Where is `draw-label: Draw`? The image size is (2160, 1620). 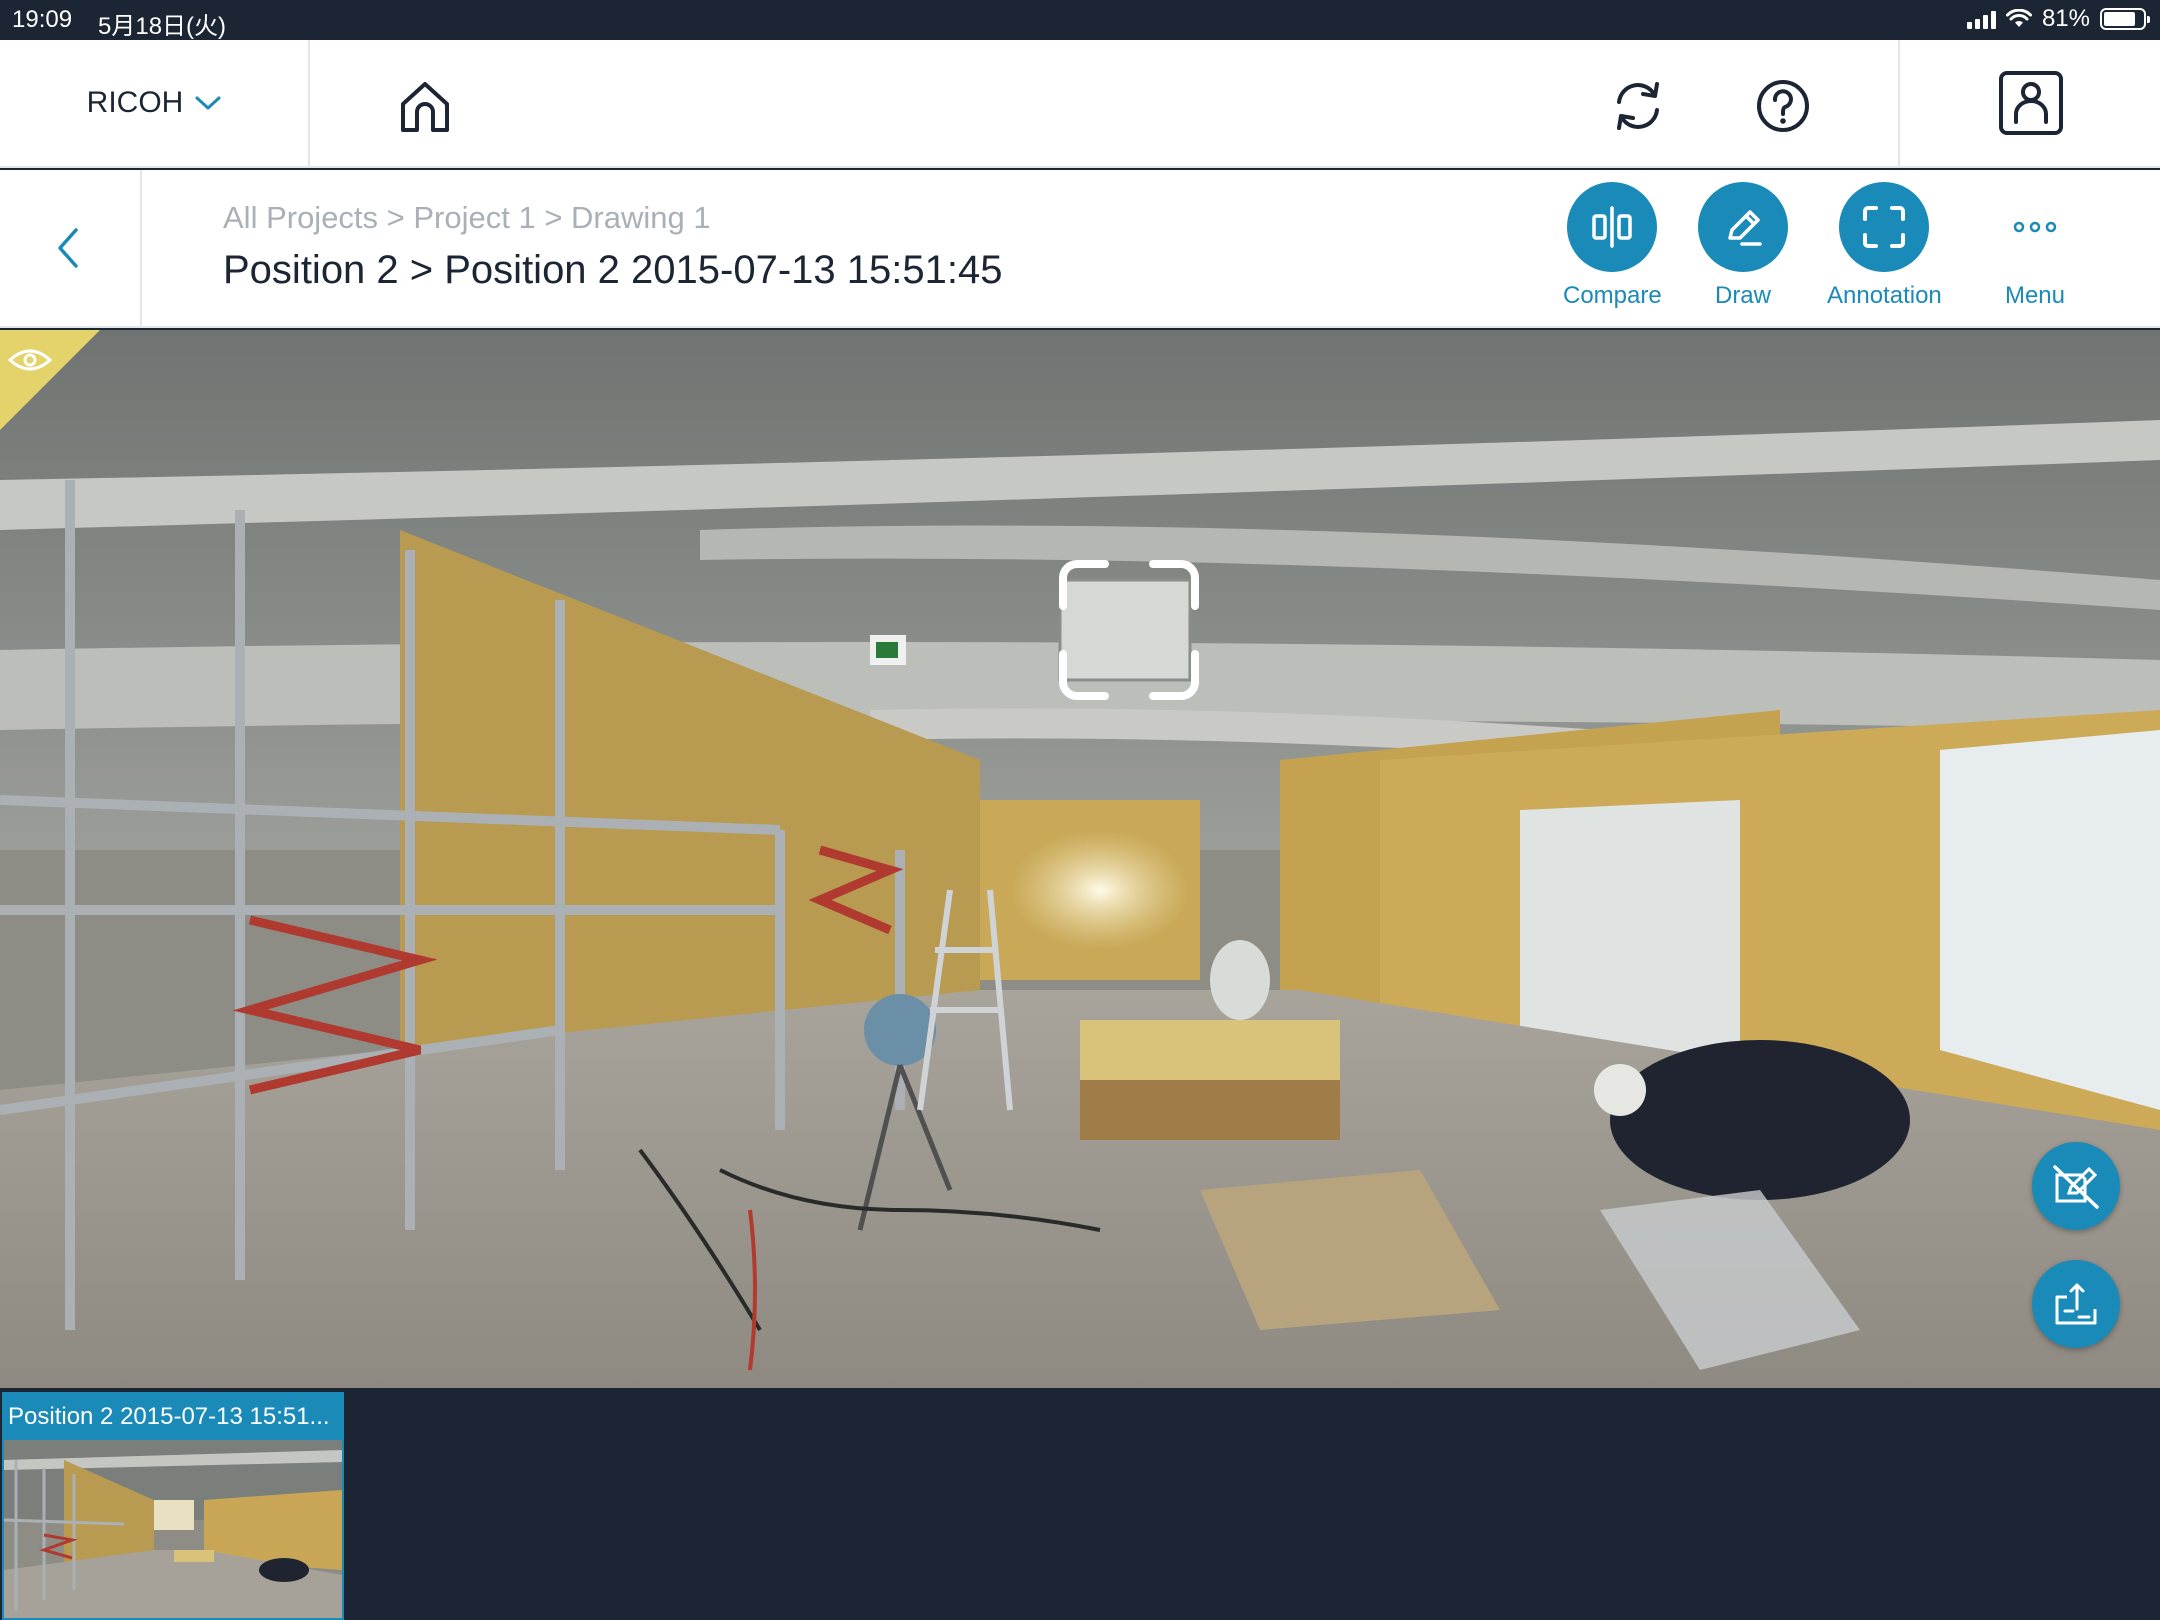 draw-label: Draw is located at coordinates (1742, 295).